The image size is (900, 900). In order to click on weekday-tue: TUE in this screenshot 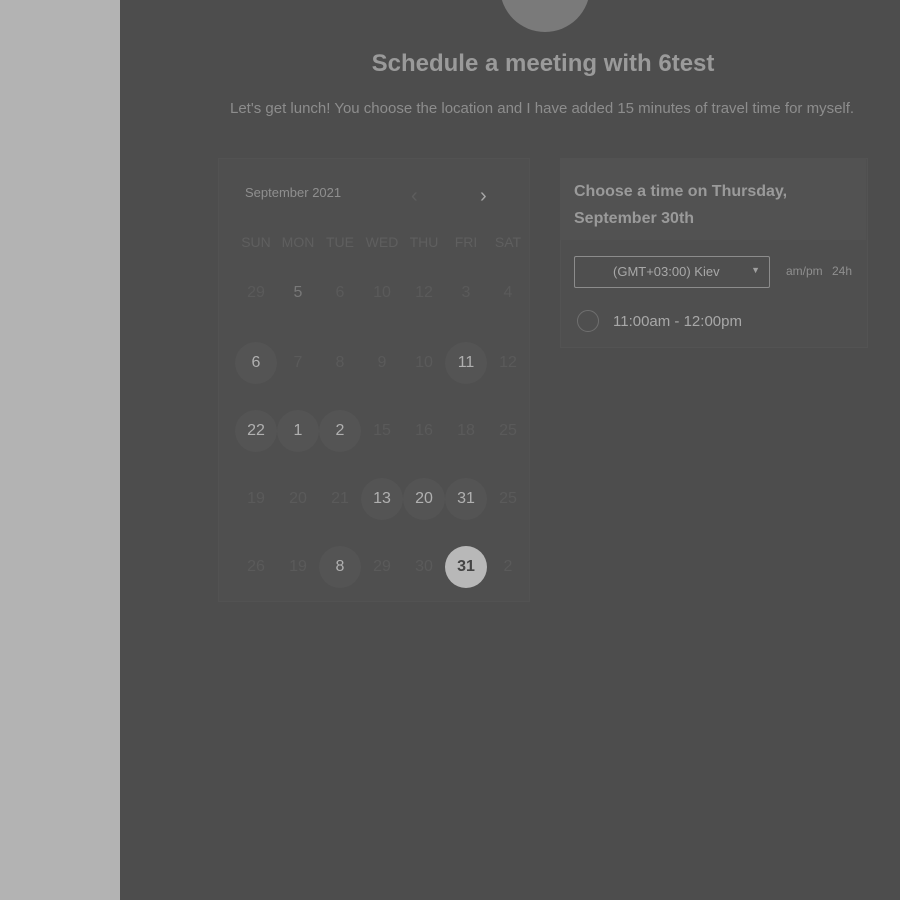, I will do `click(340, 242)`.